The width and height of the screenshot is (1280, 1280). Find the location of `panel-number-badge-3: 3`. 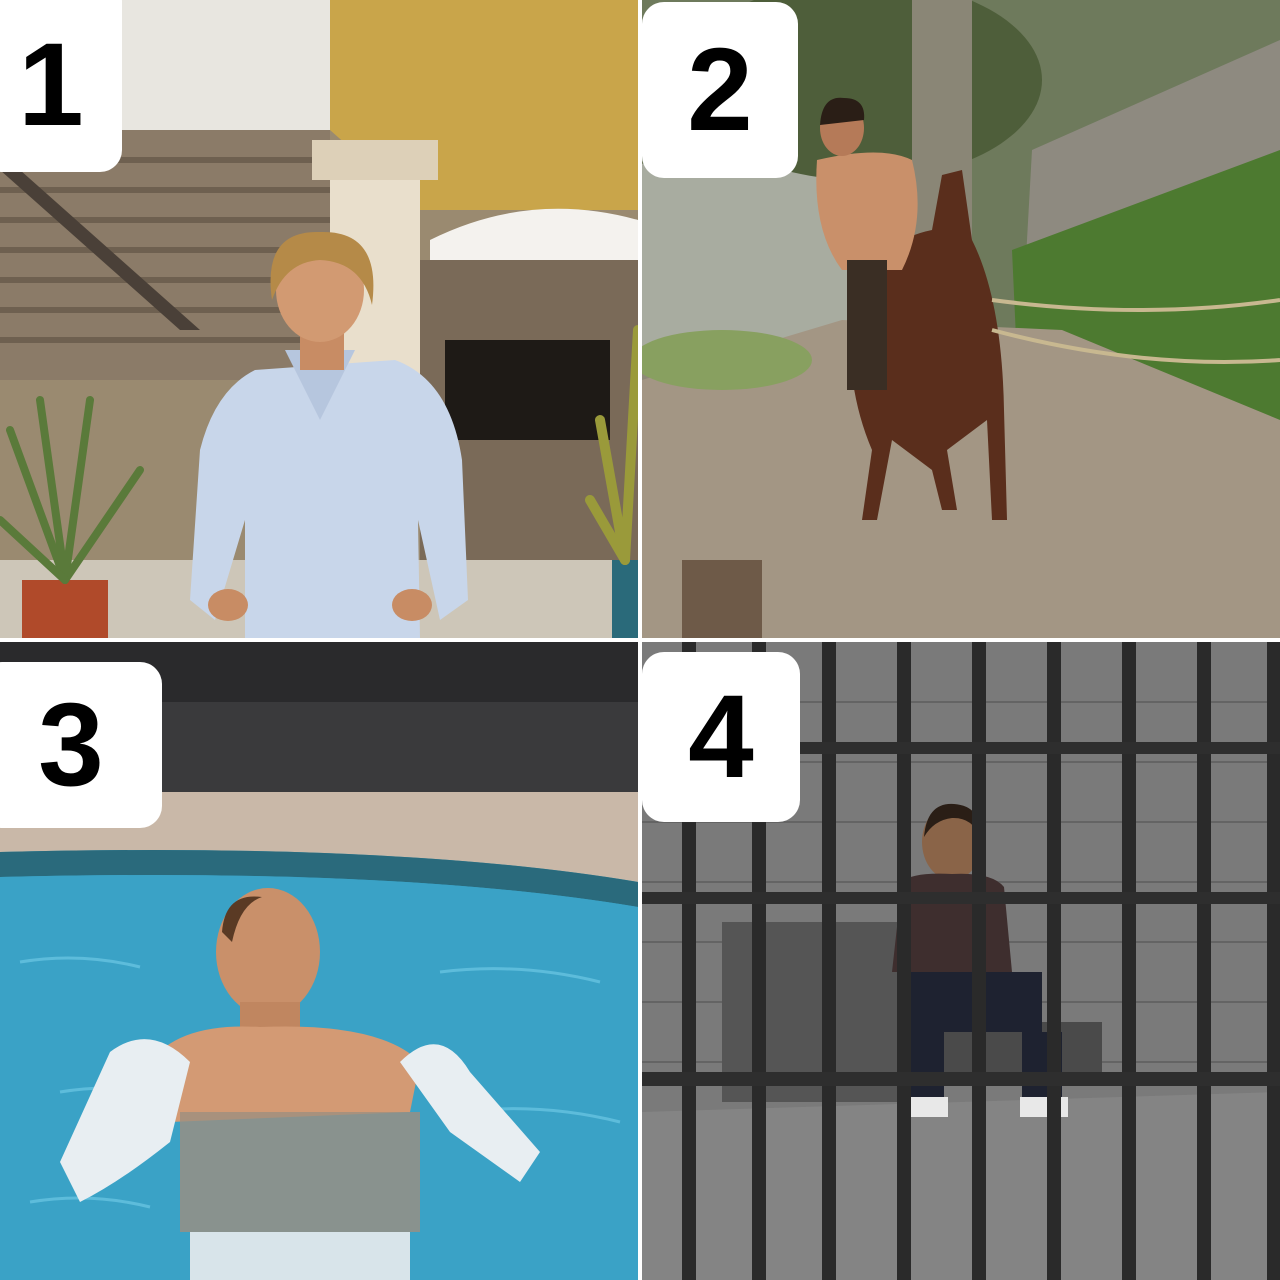

panel-number-badge-3: 3 is located at coordinates (81, 745).